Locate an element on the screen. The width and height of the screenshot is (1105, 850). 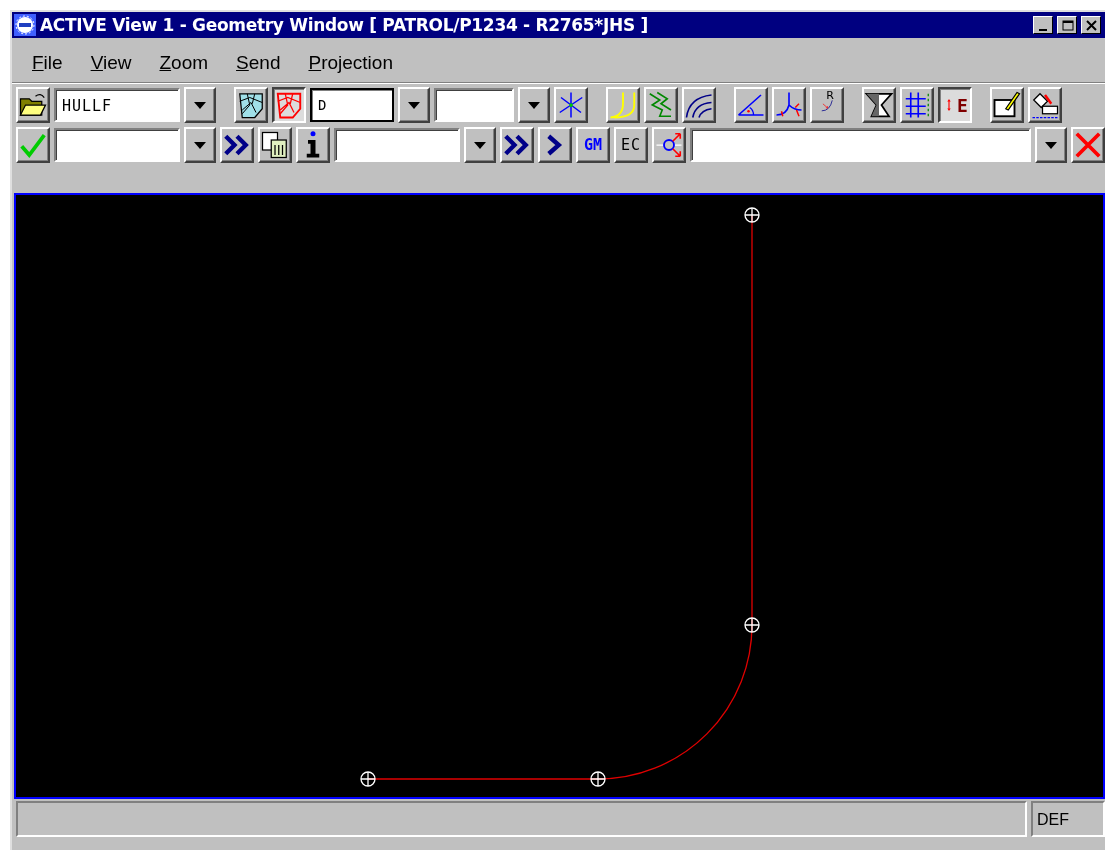
node-button is located at coordinates (669, 145).